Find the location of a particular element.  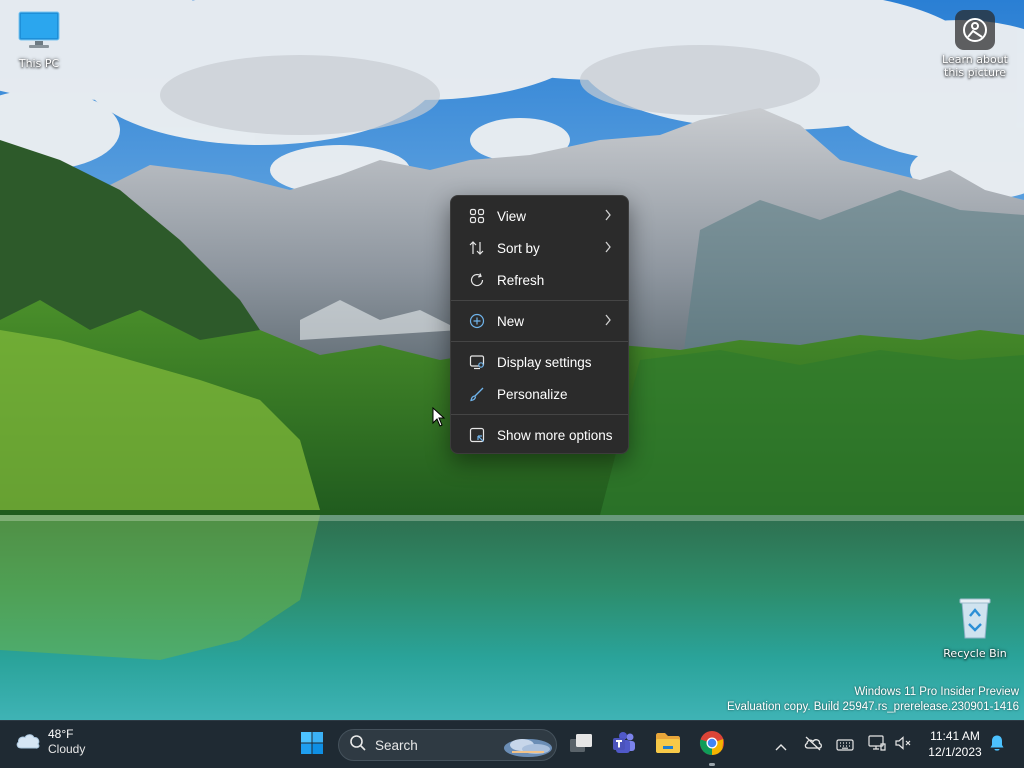

onedrive-tray-button is located at coordinates (813, 745).